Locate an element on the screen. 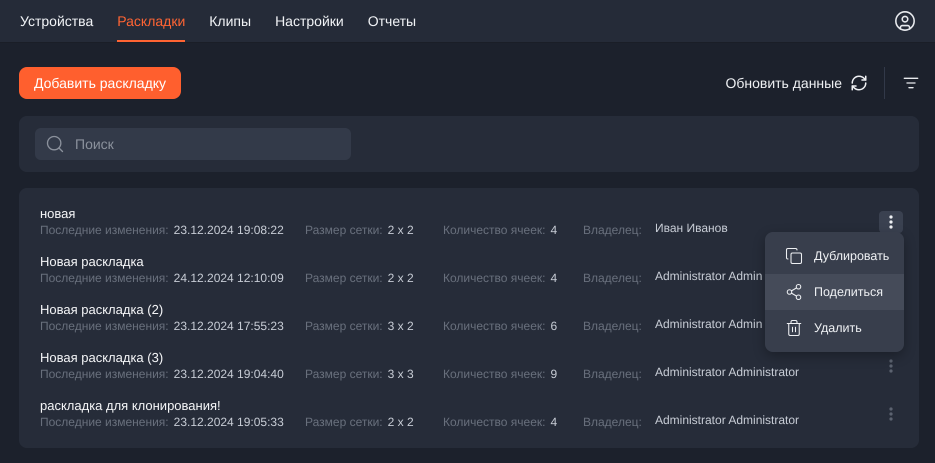 This screenshot has width=935, height=463. field-value: Иван Иванов is located at coordinates (691, 228).